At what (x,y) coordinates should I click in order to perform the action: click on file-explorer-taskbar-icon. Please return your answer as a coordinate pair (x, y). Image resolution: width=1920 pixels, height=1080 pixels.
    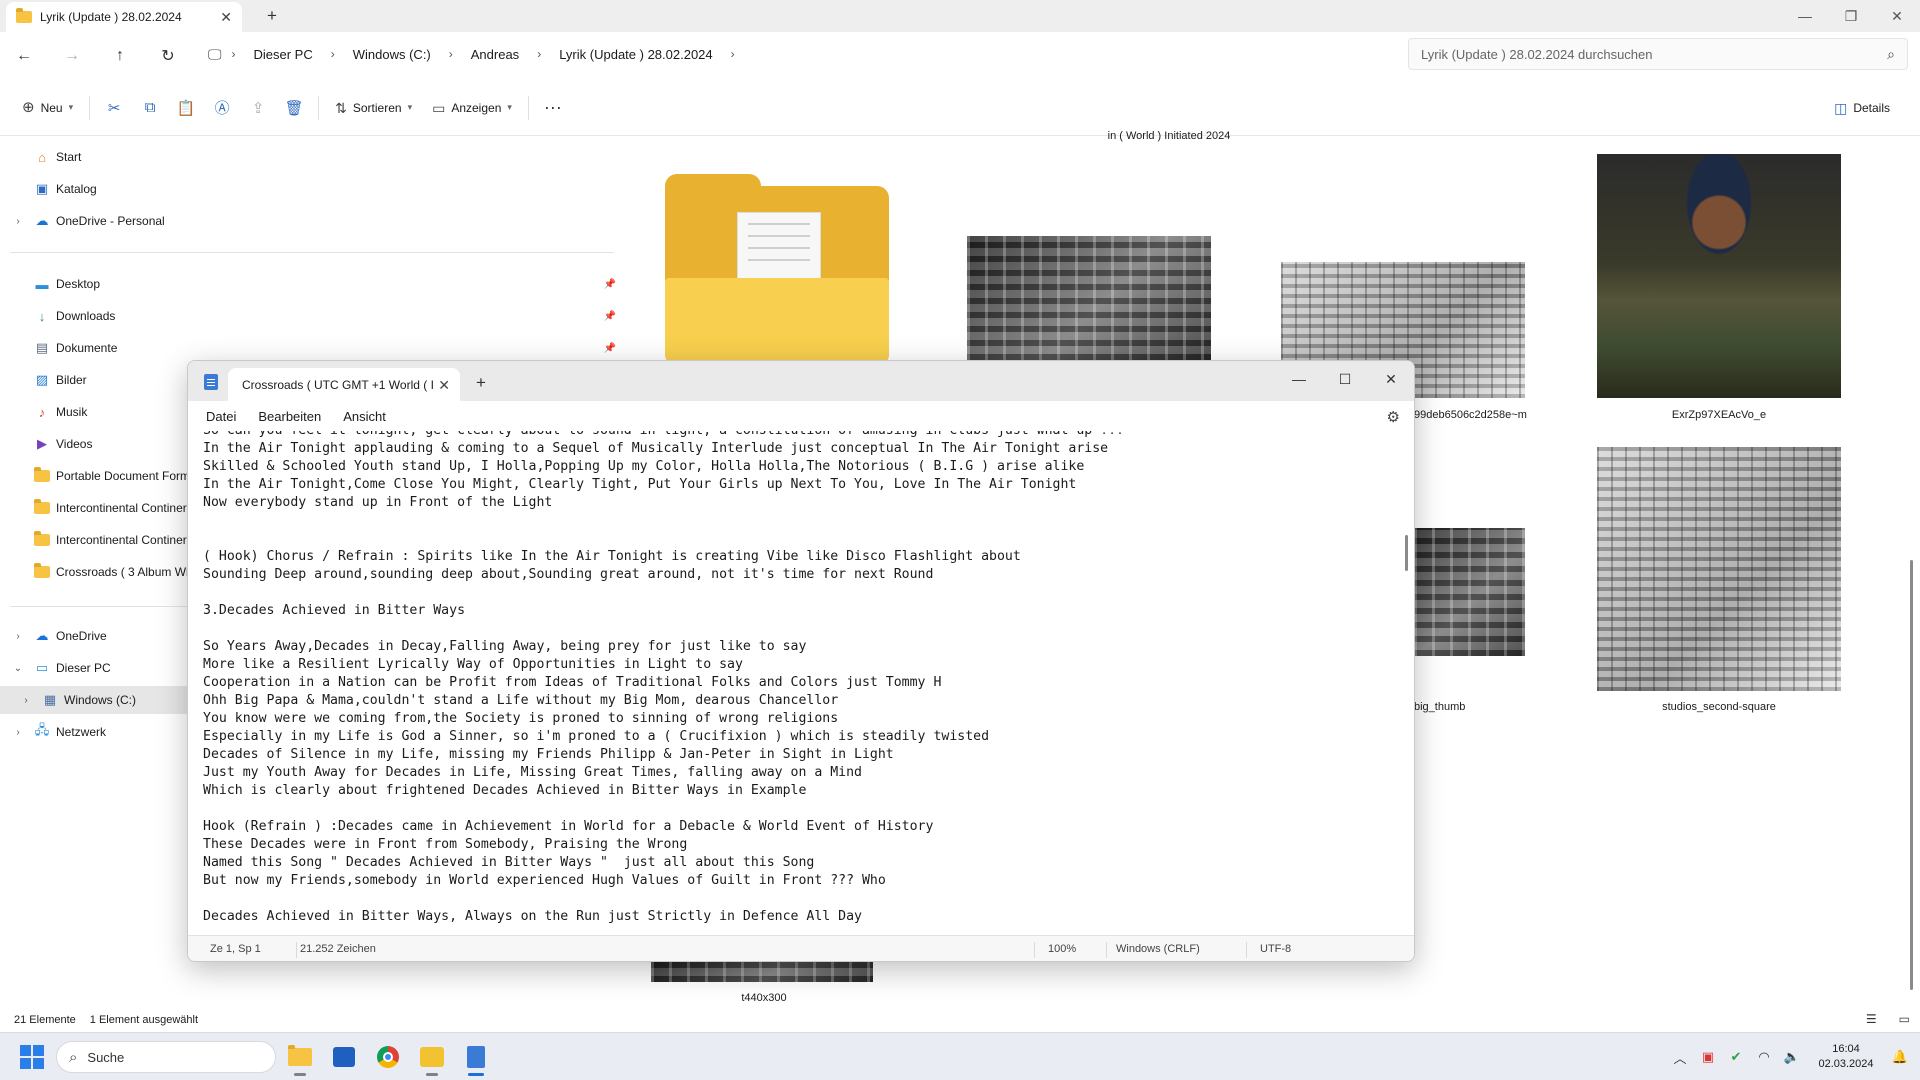
    Looking at the image, I should click on (300, 1058).